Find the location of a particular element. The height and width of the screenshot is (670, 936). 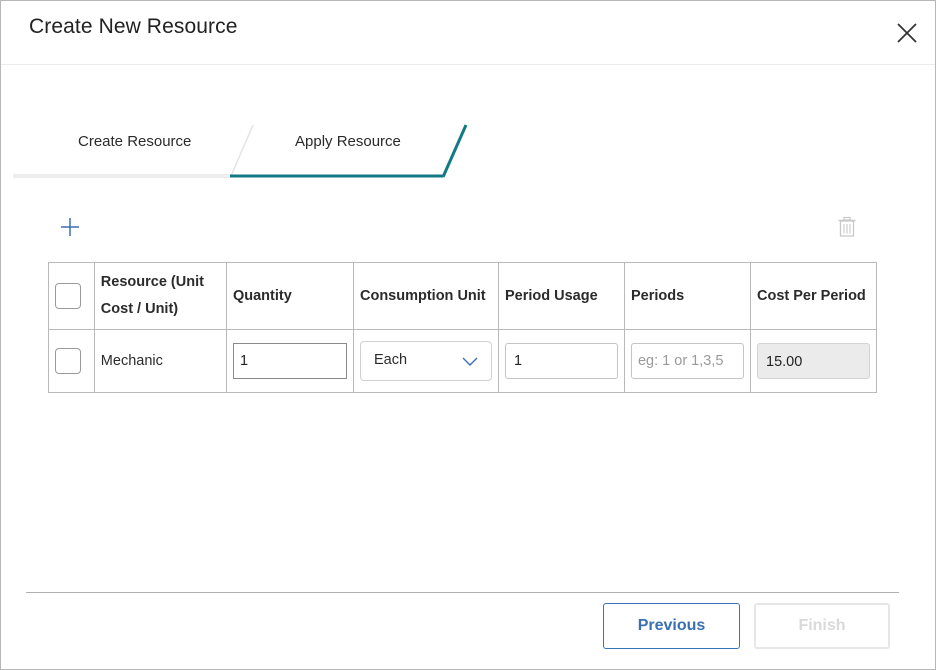

row-checkbox is located at coordinates (68, 361).